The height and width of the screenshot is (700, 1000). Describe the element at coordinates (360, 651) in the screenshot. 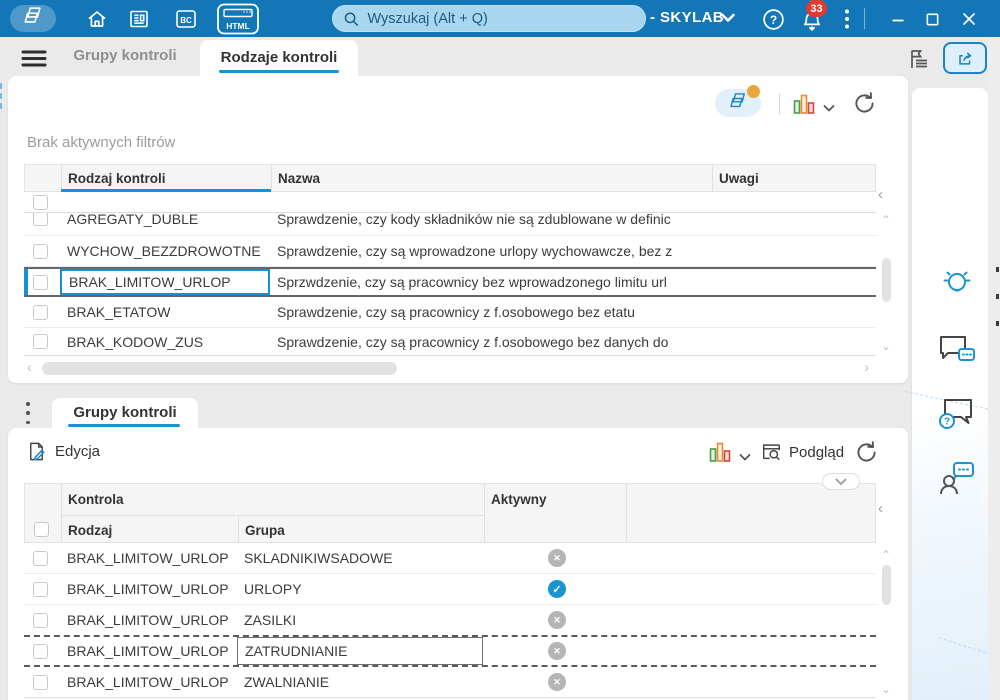

I see `grupa-edit-cell: ZATRUDNIANIE` at that location.